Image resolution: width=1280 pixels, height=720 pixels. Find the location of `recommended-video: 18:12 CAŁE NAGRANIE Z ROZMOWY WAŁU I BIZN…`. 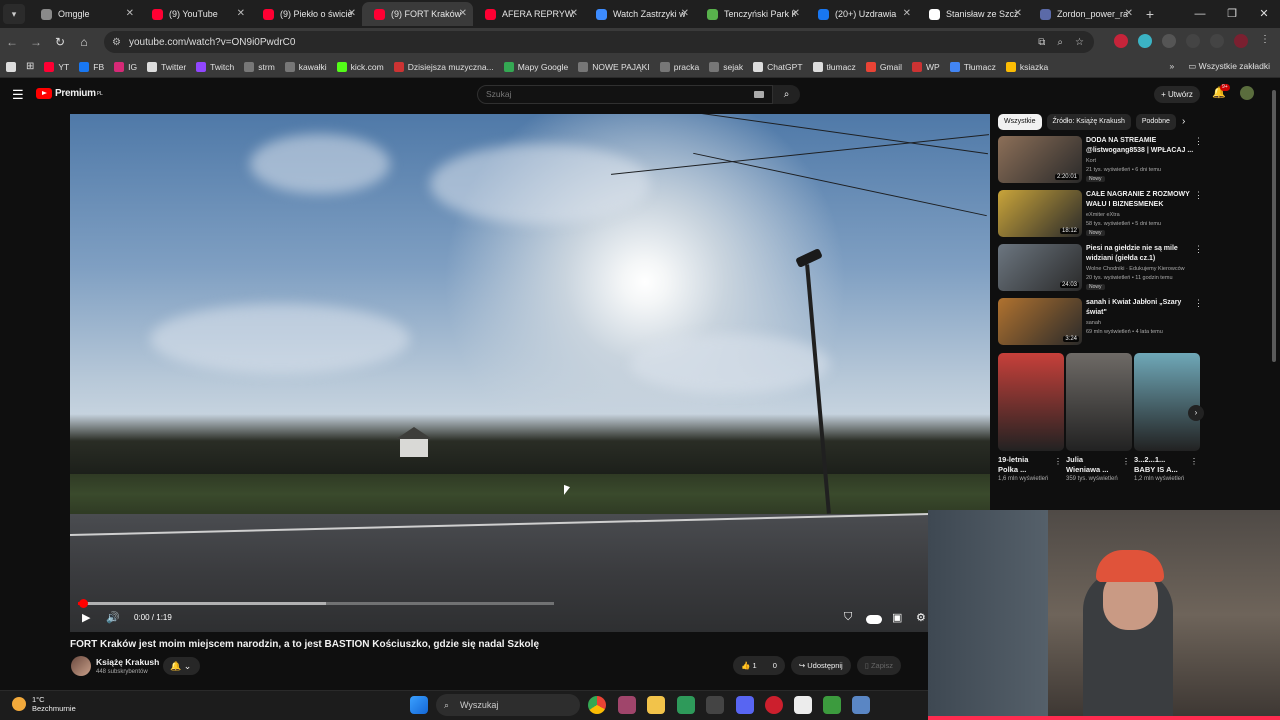

recommended-video: 18:12 CAŁE NAGRANIE Z ROZMOWY WAŁU I BIZN… is located at coordinates (1100, 215).